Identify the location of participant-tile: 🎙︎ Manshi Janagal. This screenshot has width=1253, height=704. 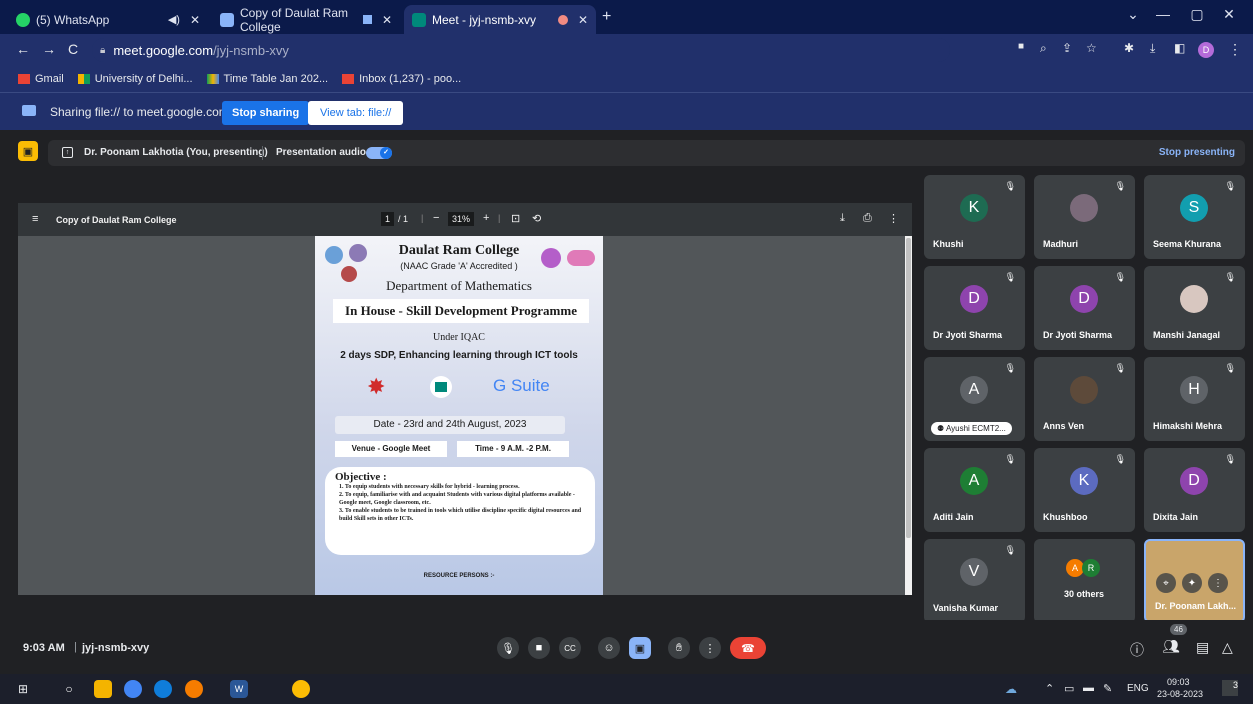
(1194, 308).